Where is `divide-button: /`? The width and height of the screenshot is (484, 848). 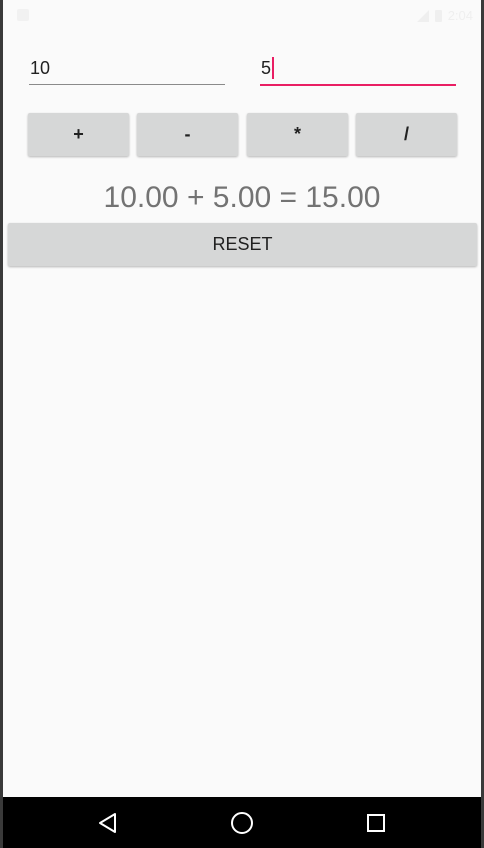 divide-button: / is located at coordinates (406, 134).